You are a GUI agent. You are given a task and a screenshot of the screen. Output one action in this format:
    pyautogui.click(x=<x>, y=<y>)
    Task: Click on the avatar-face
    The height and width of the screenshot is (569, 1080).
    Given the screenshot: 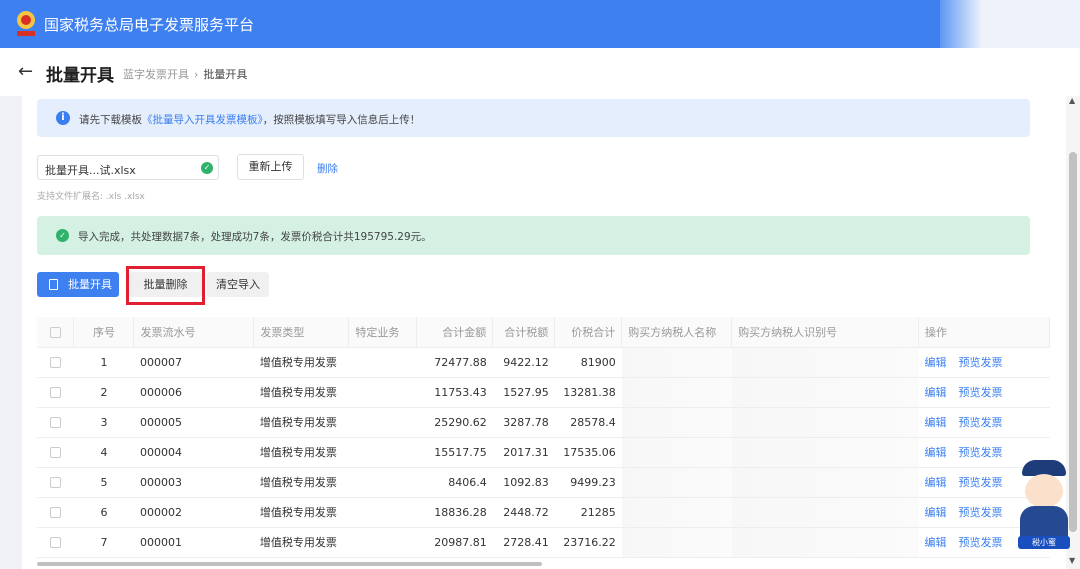 What is the action you would take?
    pyautogui.click(x=1044, y=491)
    